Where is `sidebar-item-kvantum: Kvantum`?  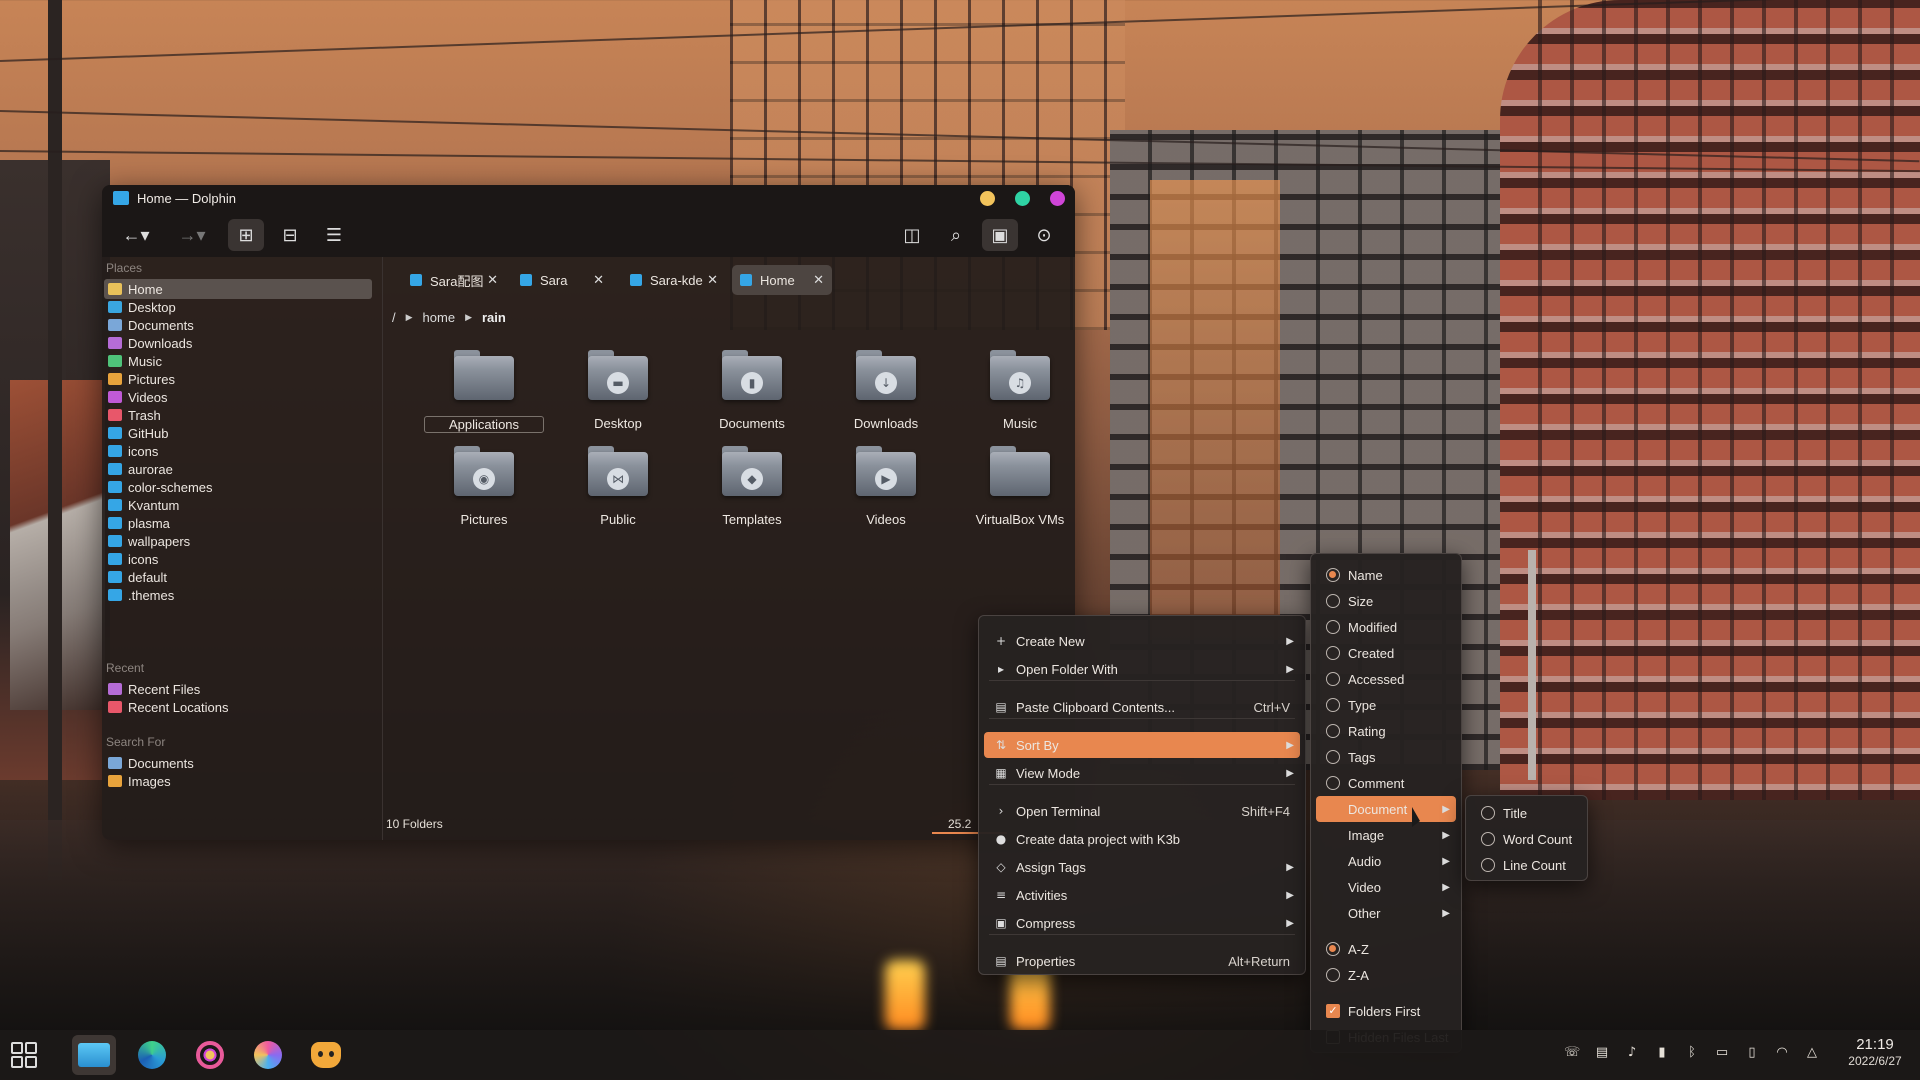
sidebar-item-kvantum: Kvantum is located at coordinates (238, 505).